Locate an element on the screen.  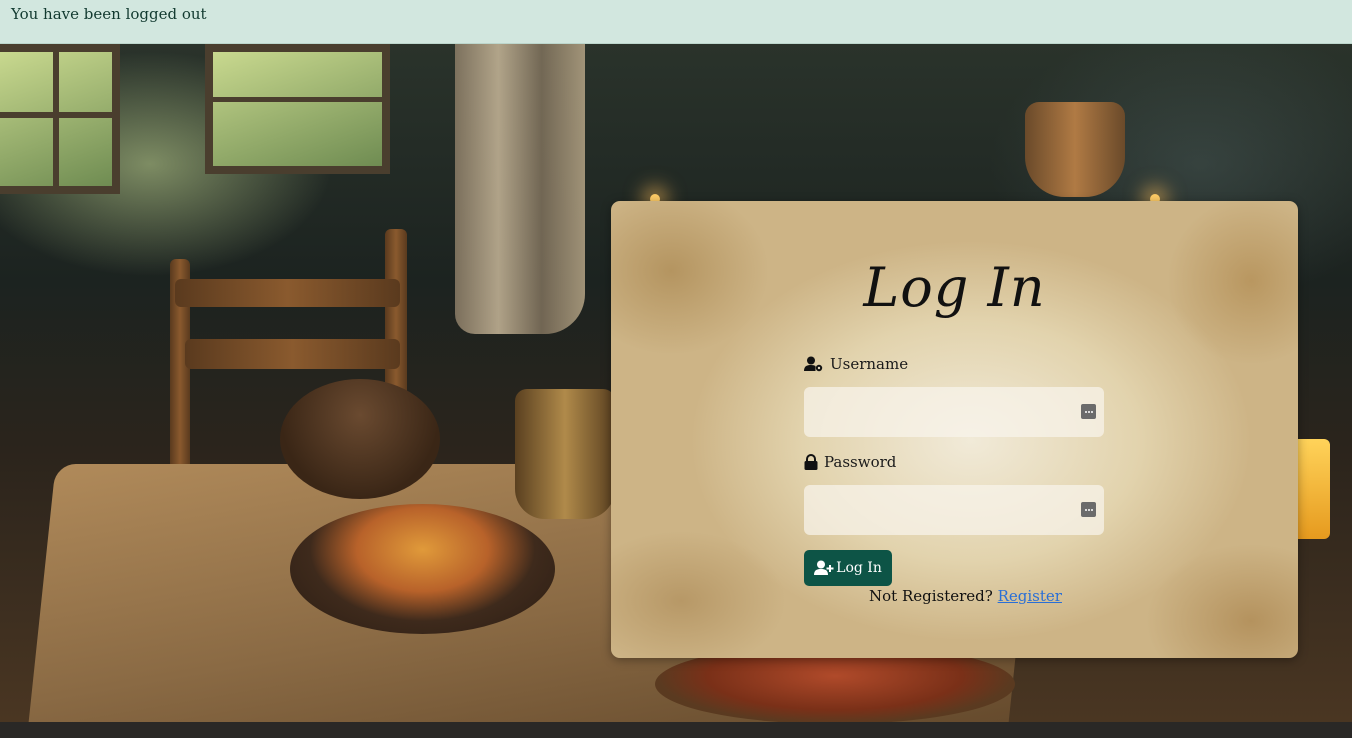
cup-decoration is located at coordinates (565, 454).